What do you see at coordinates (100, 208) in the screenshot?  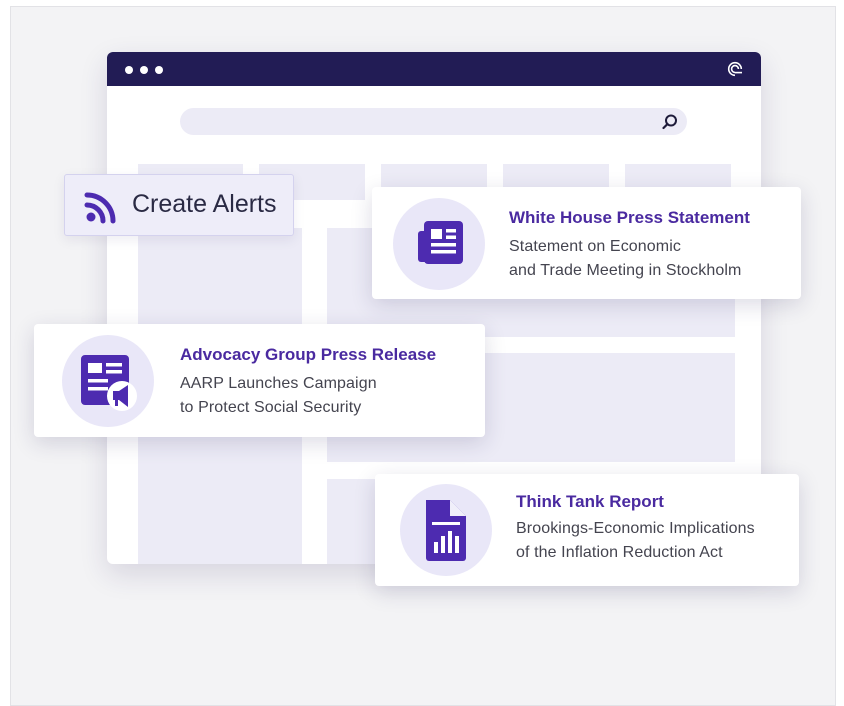 I see `rss-icon` at bounding box center [100, 208].